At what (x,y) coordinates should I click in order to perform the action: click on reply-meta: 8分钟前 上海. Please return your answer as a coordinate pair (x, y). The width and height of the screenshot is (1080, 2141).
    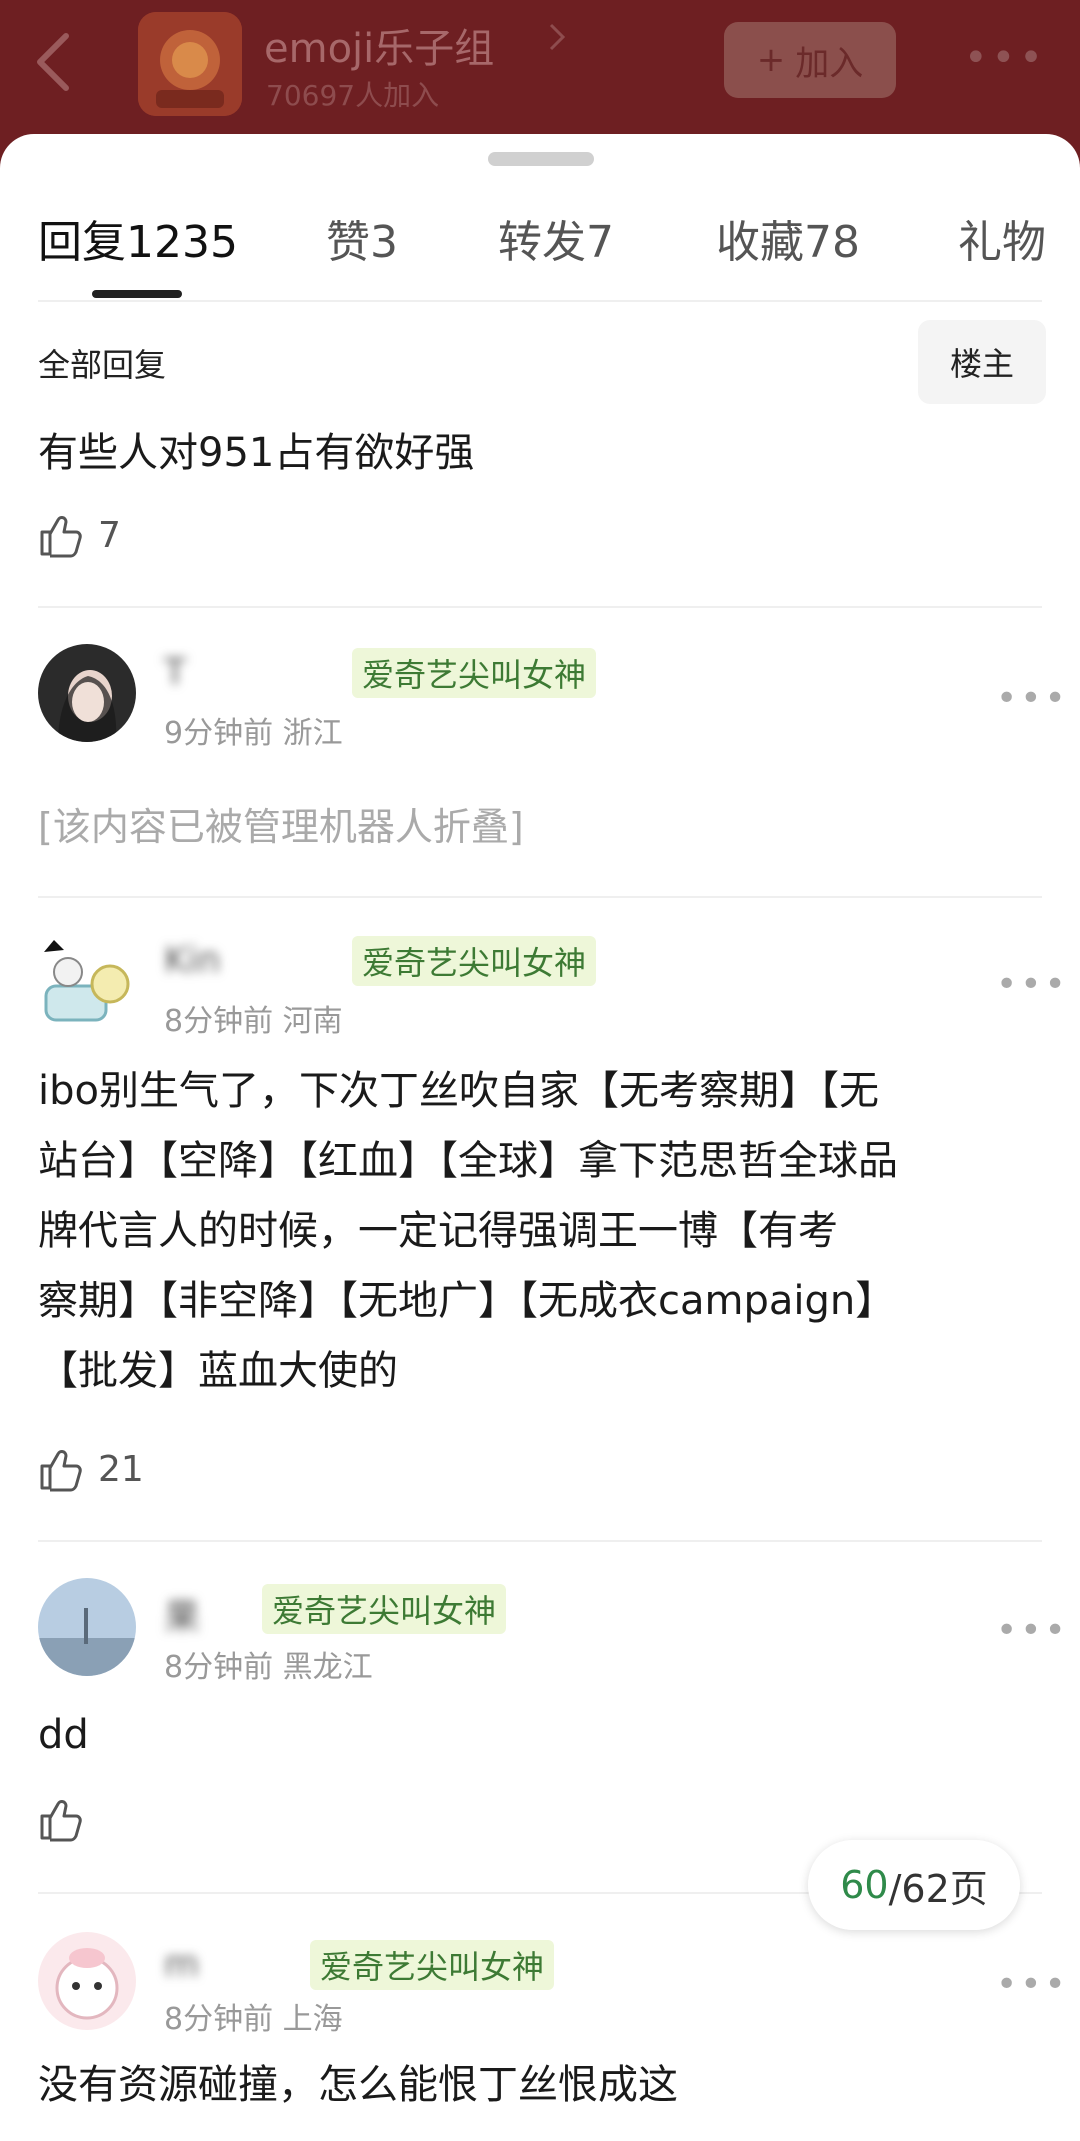
    Looking at the image, I should click on (253, 2016).